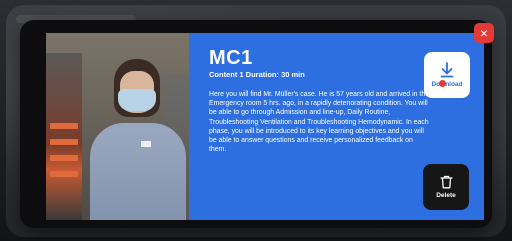 This screenshot has height=241, width=512. I want to click on delete-button: Delete, so click(446, 187).